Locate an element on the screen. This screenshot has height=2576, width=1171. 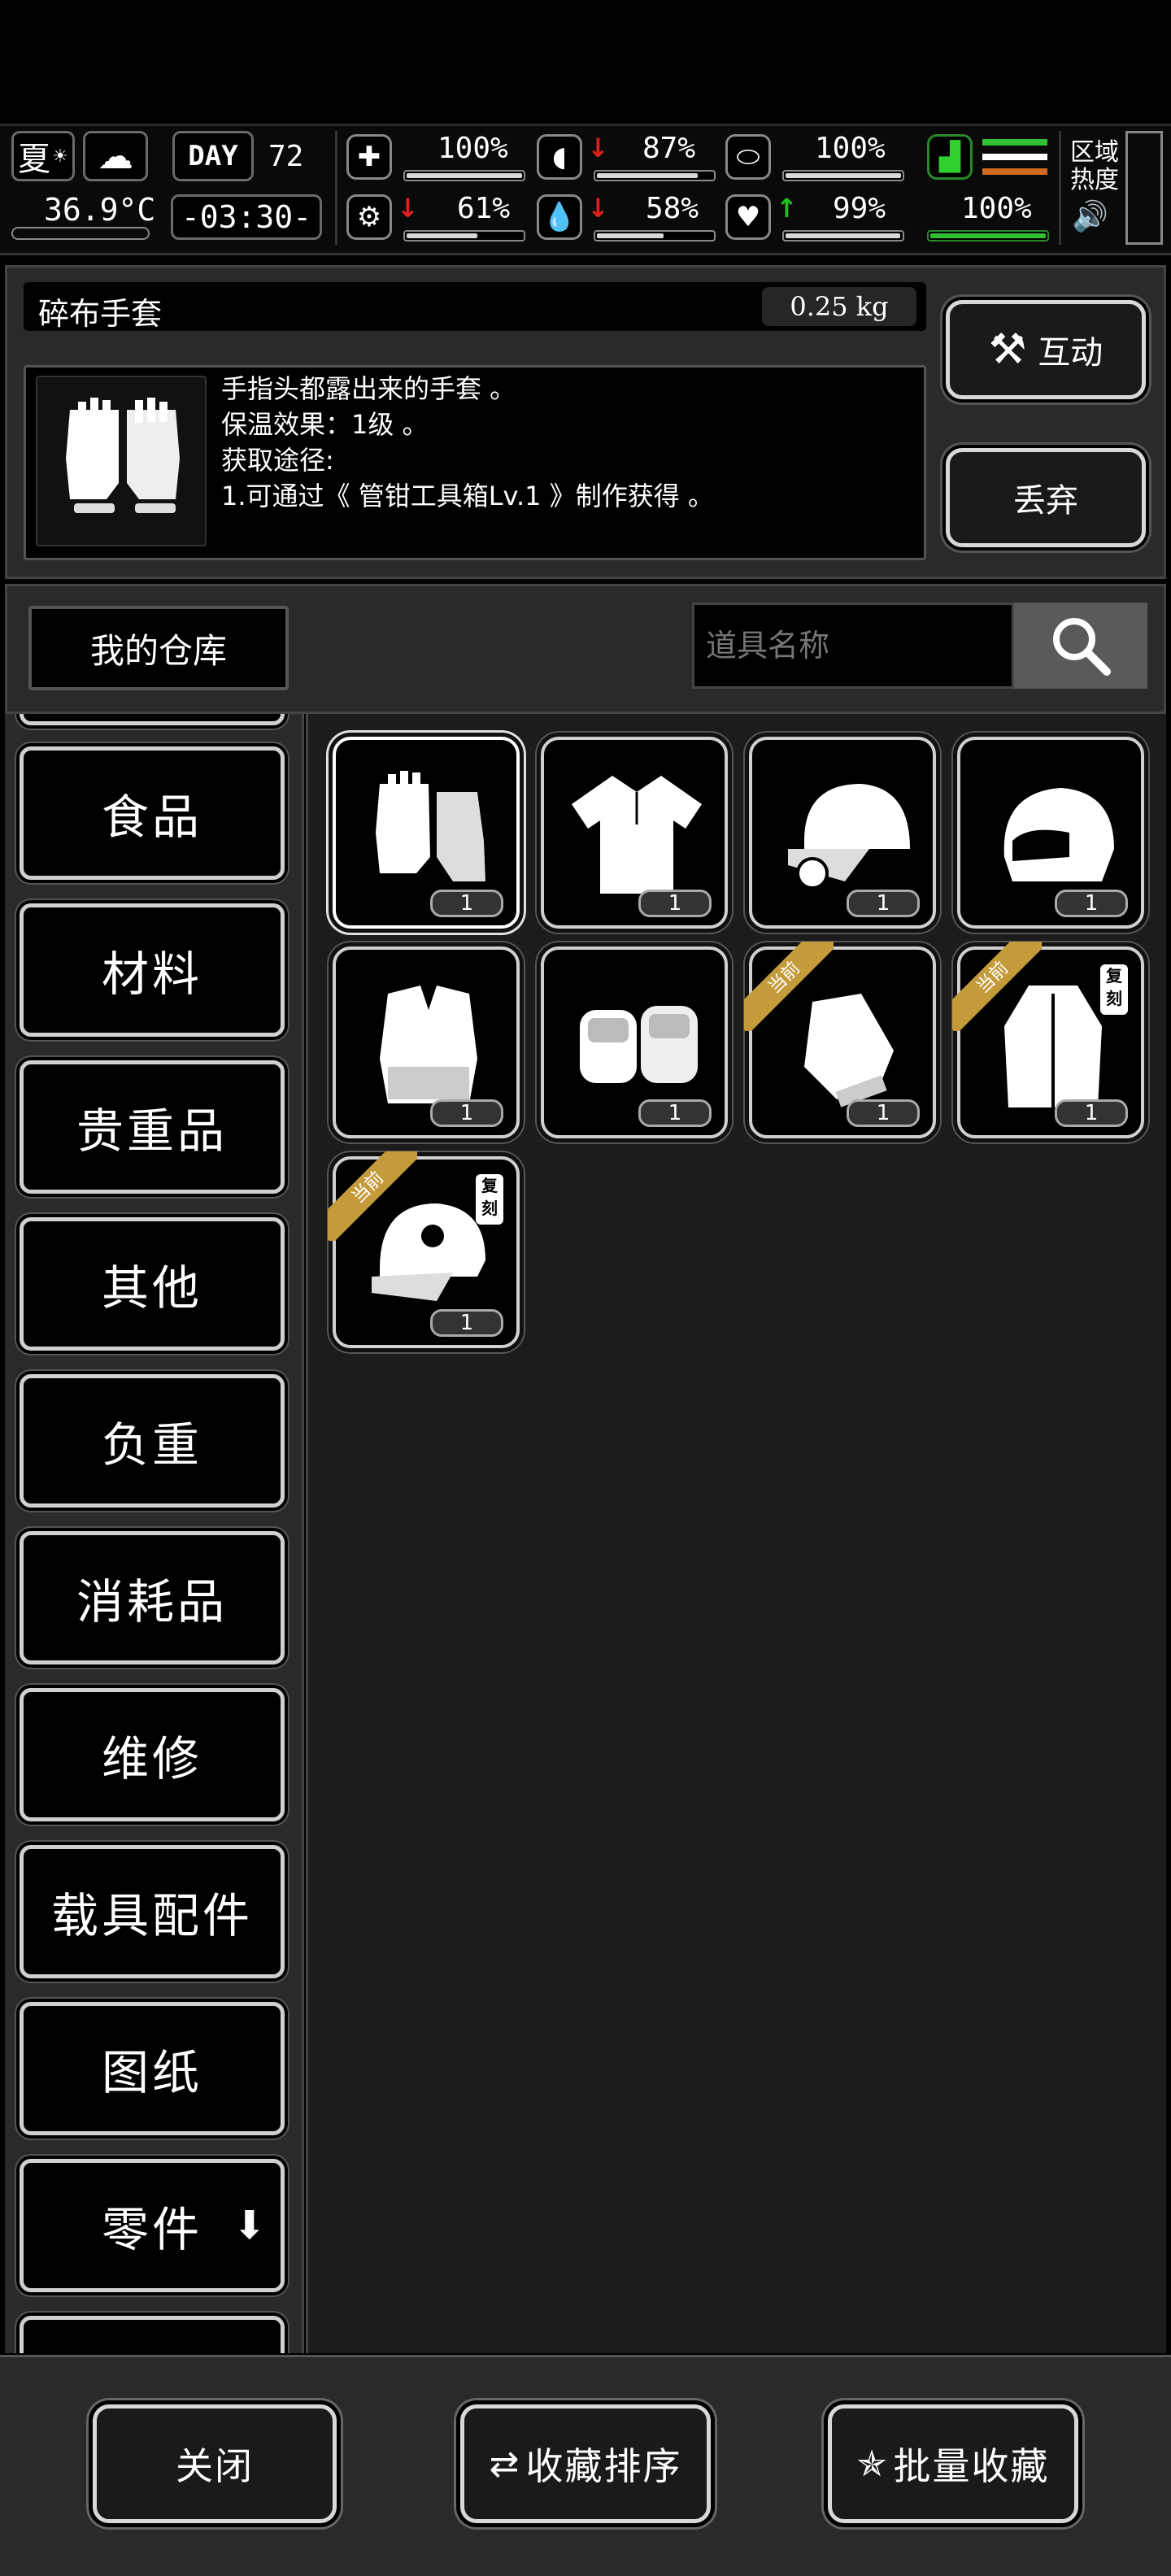
shirt-icon is located at coordinates (637, 835).